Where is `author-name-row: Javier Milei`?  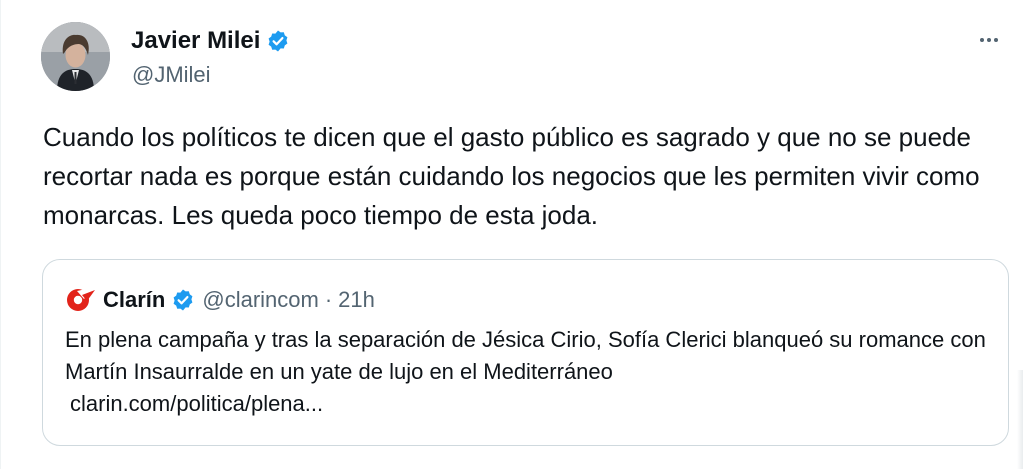
author-name-row: Javier Milei is located at coordinates (210, 41).